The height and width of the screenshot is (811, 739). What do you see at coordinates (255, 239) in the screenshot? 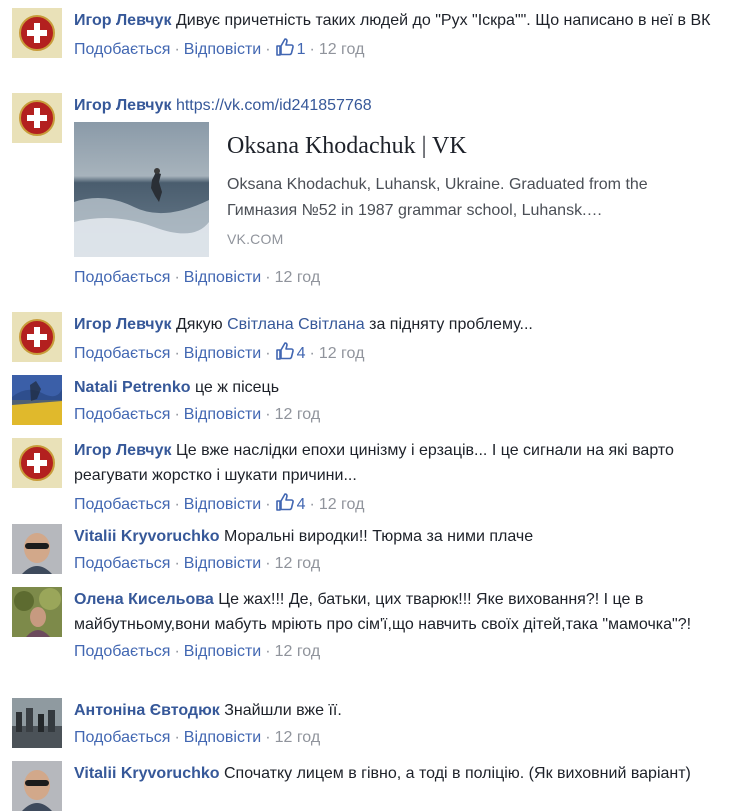
I see `preview-domain: VK.COM` at bounding box center [255, 239].